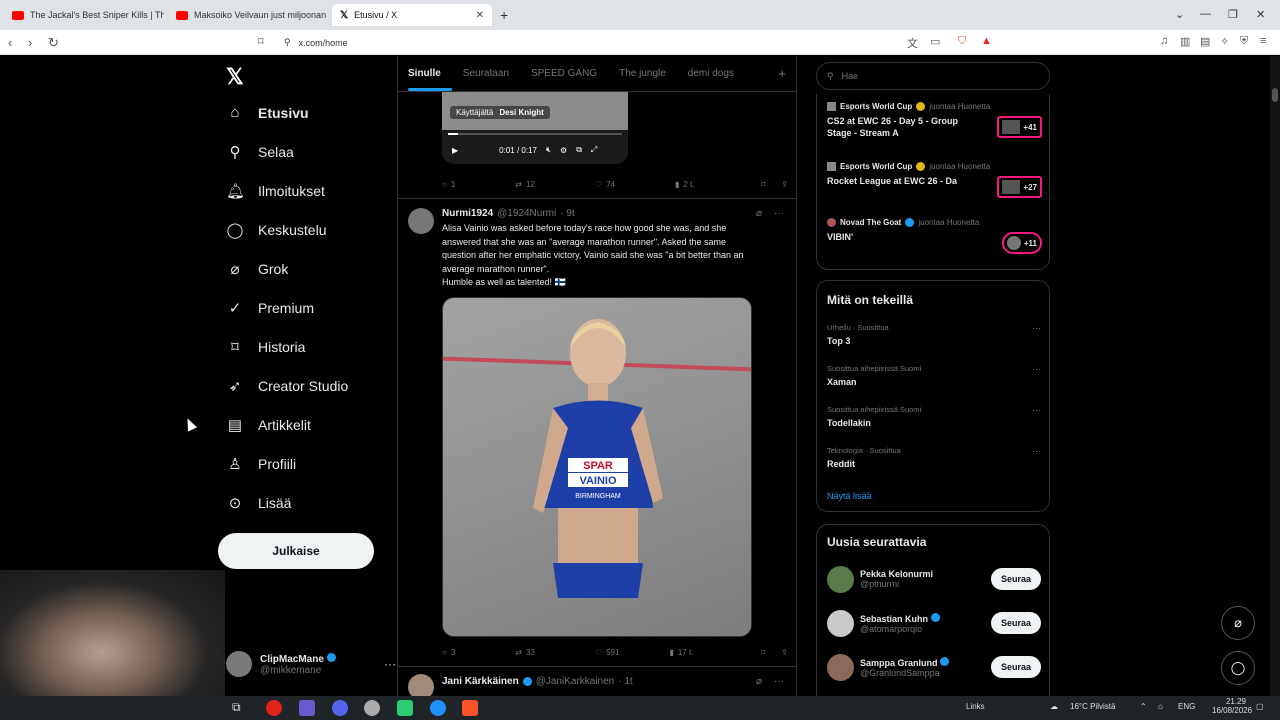 The height and width of the screenshot is (720, 1280). I want to click on trend-item: Suosittua aihepiirissä Suomi Xaman ···, so click(934, 375).